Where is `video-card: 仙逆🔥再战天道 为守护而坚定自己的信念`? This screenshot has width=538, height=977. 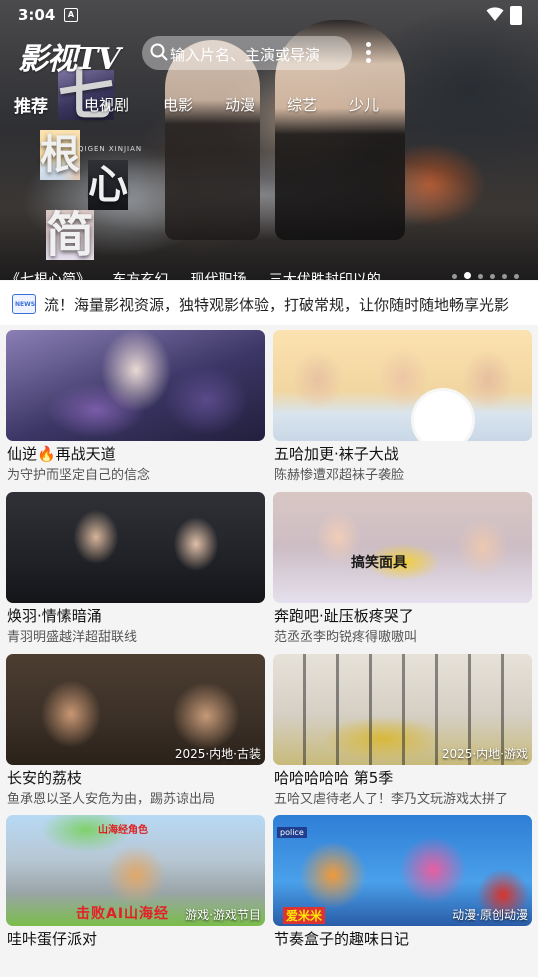 video-card: 仙逆🔥再战天道 为守护而坚定自己的信念 is located at coordinates (135, 411).